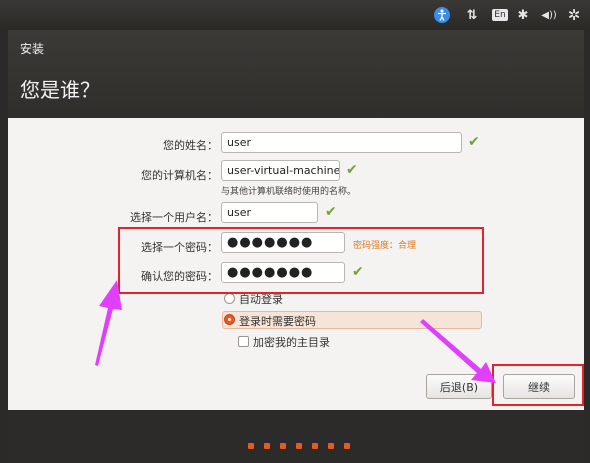  What do you see at coordinates (442, 15) in the screenshot?
I see `accessibility-icon` at bounding box center [442, 15].